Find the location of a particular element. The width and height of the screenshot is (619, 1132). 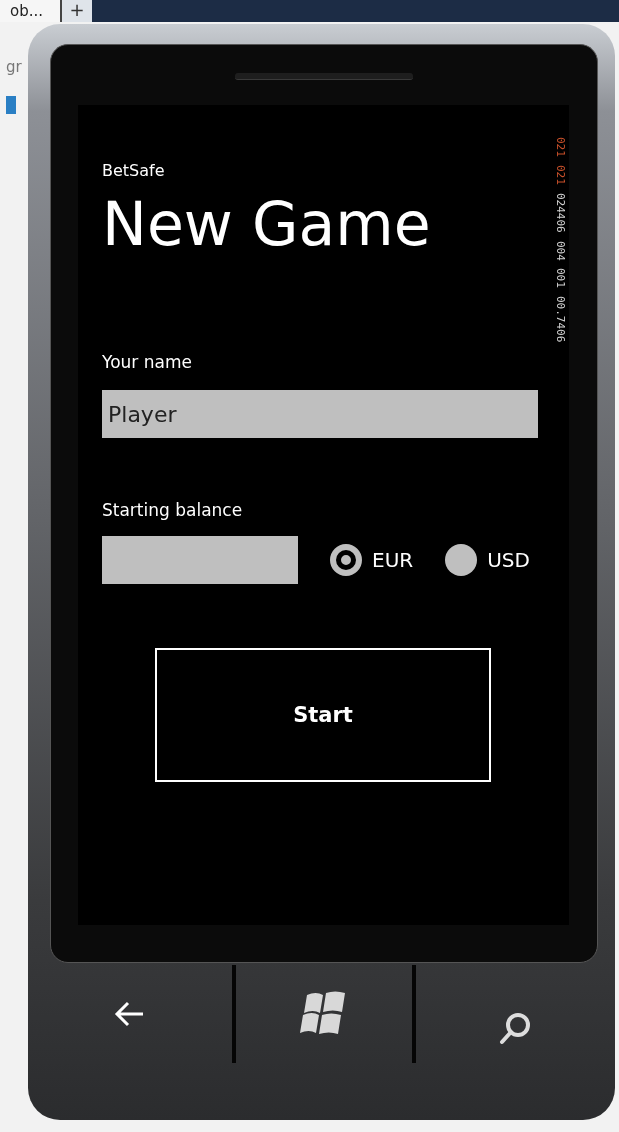

start-button: Start is located at coordinates (323, 715).